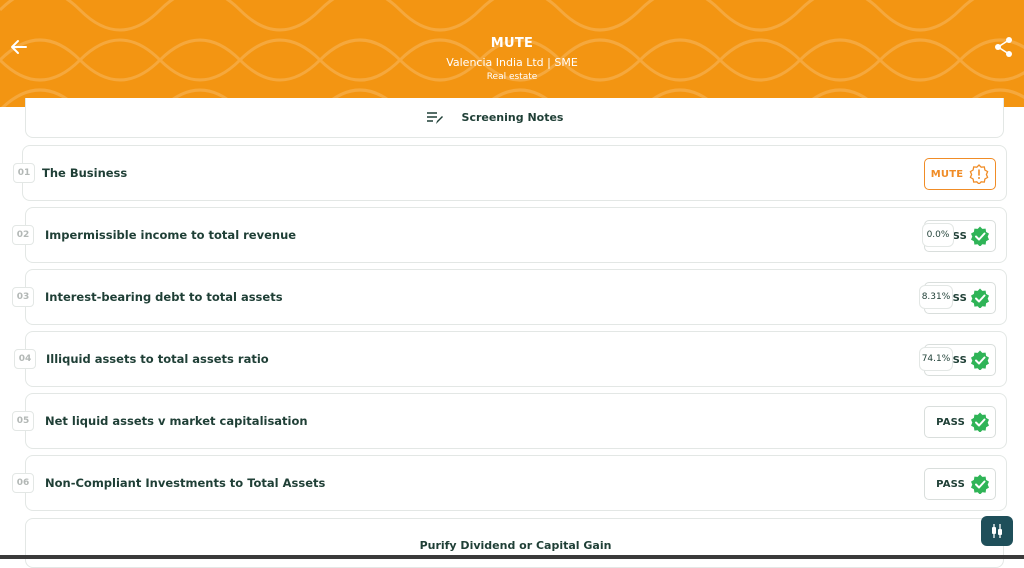 The width and height of the screenshot is (1024, 568). What do you see at coordinates (512, 557) in the screenshot?
I see `bottom-edge` at bounding box center [512, 557].